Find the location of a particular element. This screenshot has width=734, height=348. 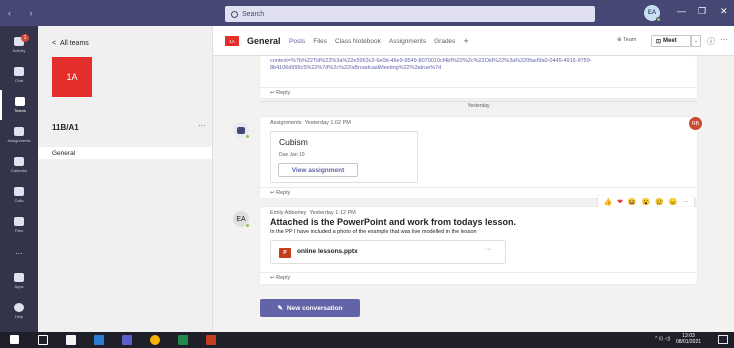

appbar-calendar: Calendar is located at coordinates (19, 165).